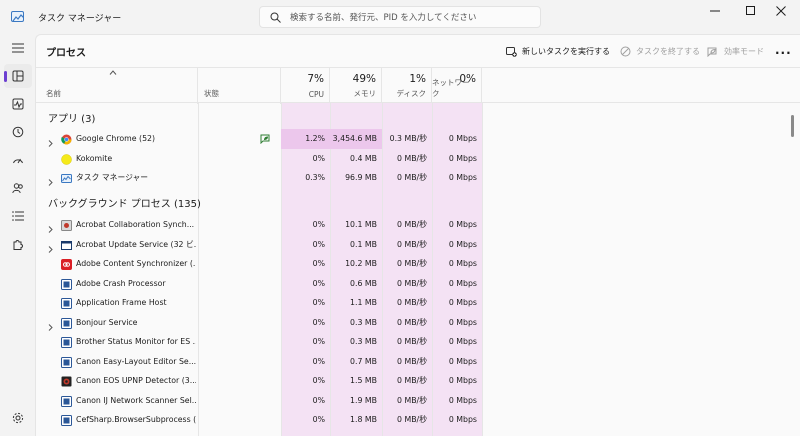 This screenshot has width=800, height=436. Describe the element at coordinates (418, 178) in the screenshot. I see `process-row: タスク マネージャー 0.3% 96.9 MB 0 MB/秒 0 Mbps` at that location.